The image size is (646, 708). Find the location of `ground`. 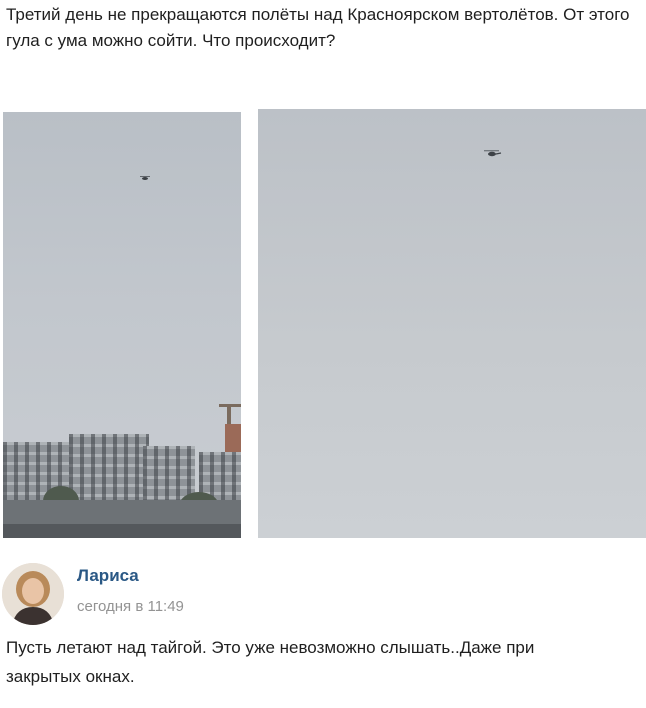

ground is located at coordinates (122, 531).